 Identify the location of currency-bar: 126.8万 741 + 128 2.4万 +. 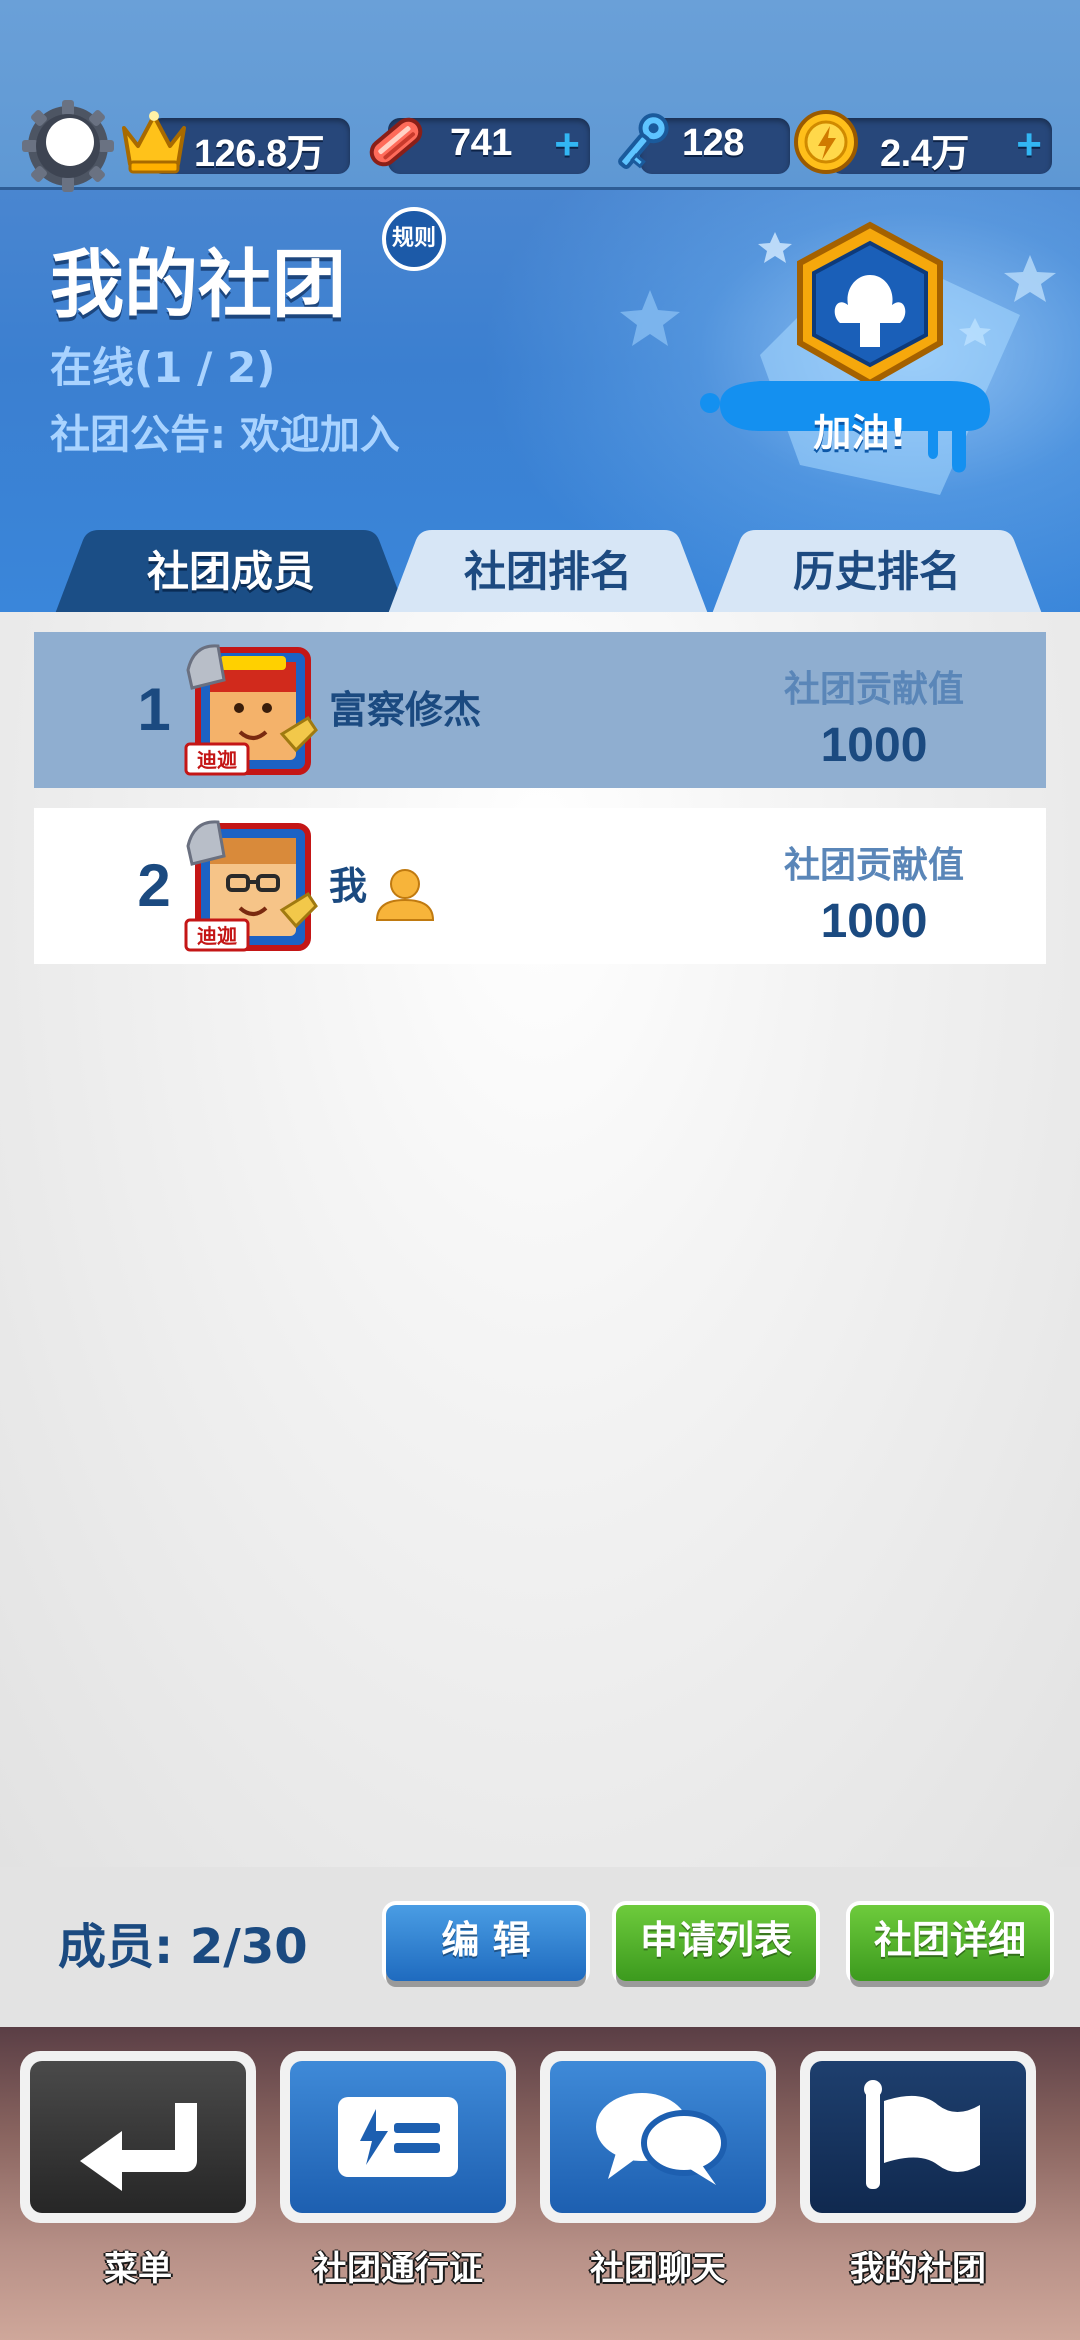
(540, 146).